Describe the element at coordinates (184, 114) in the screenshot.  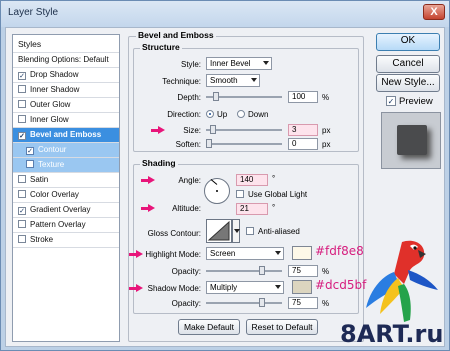
I see `direction-label: Direction:` at that location.